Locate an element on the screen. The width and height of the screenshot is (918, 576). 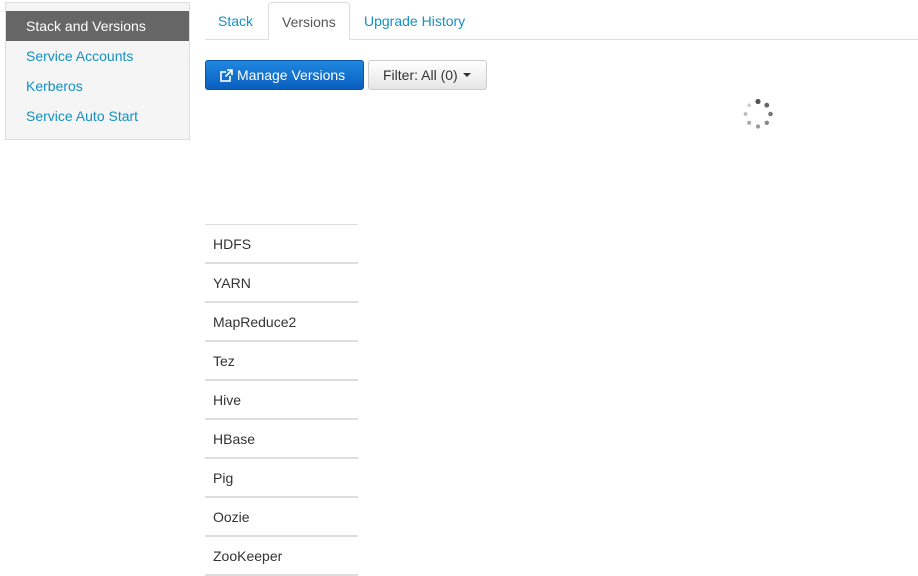
tab-stack: Stack is located at coordinates (235, 21).